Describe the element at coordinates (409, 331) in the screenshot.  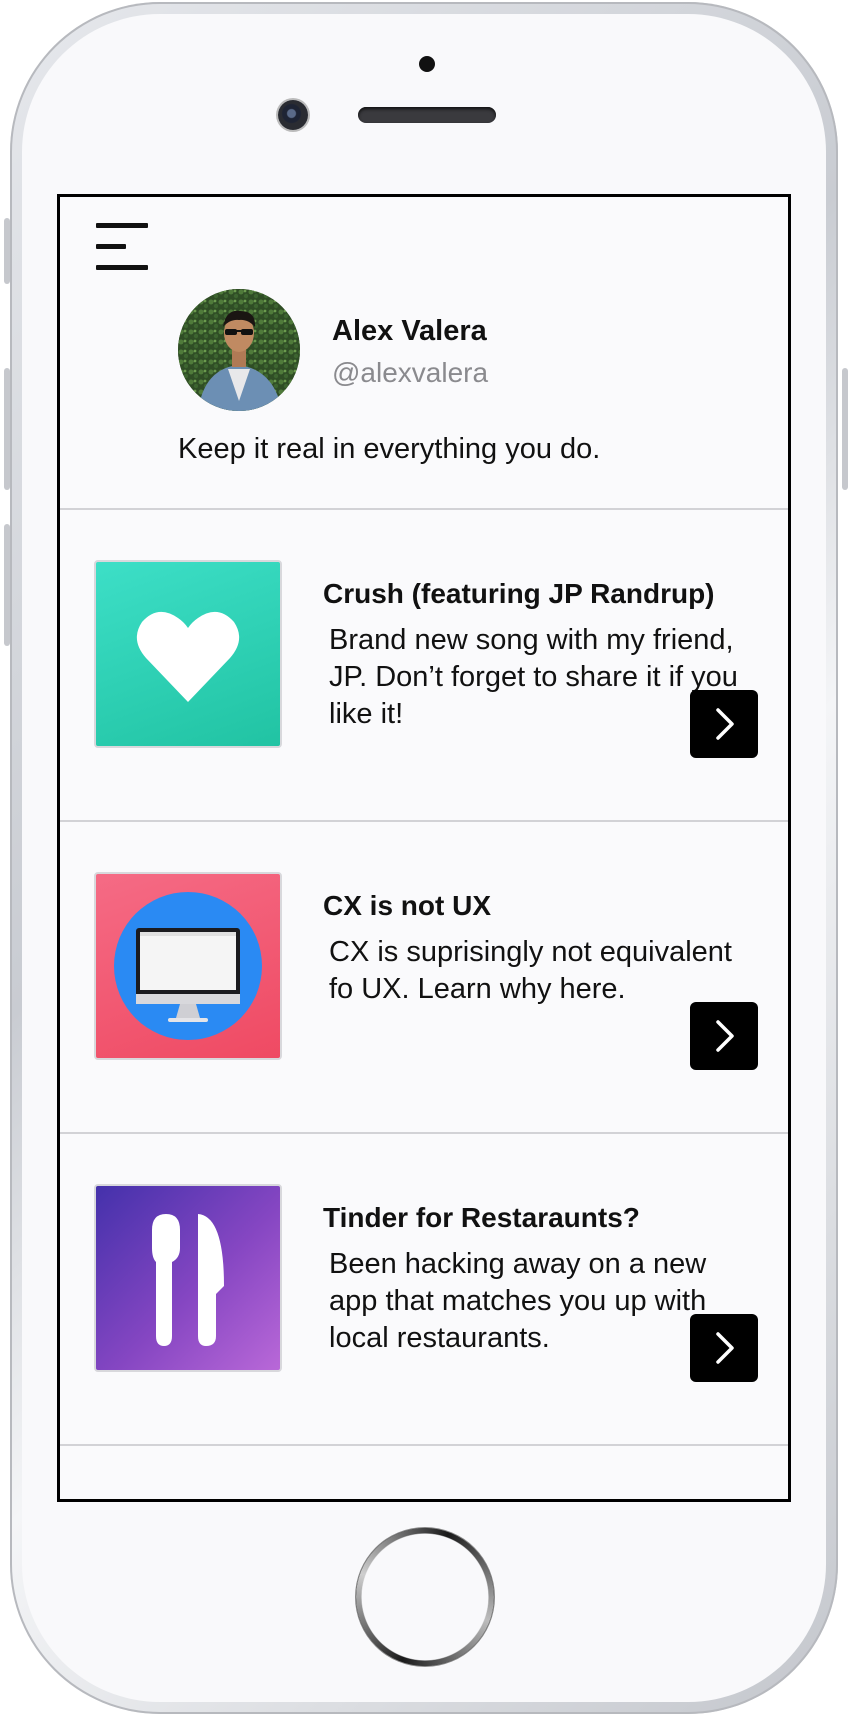
I see `profile-name: Alex Valera` at that location.